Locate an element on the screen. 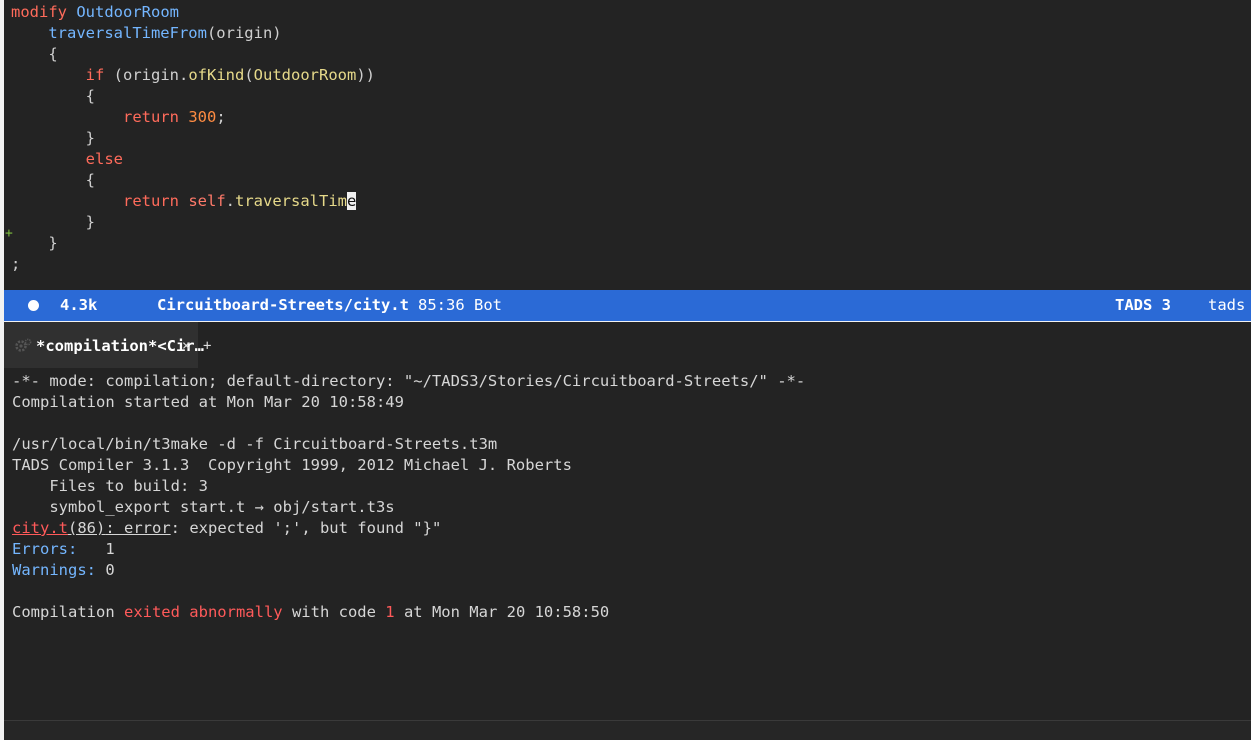 The width and height of the screenshot is (1251, 740). code-line: if (origin.ofKind(OutdoorRoom)) is located at coordinates (193, 75).